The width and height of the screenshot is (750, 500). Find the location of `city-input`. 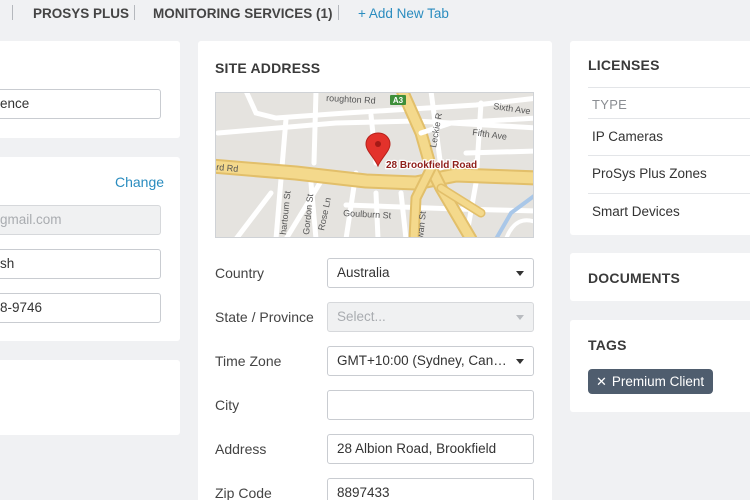

city-input is located at coordinates (430, 405).